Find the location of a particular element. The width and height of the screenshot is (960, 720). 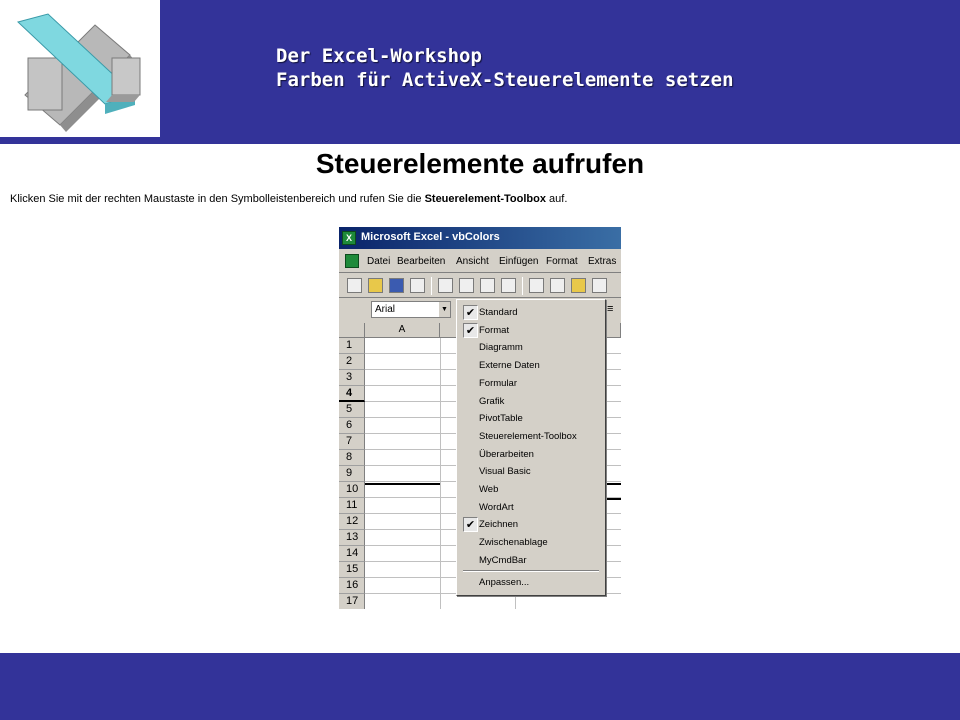

instruction-suffix: auf. is located at coordinates (557, 199).